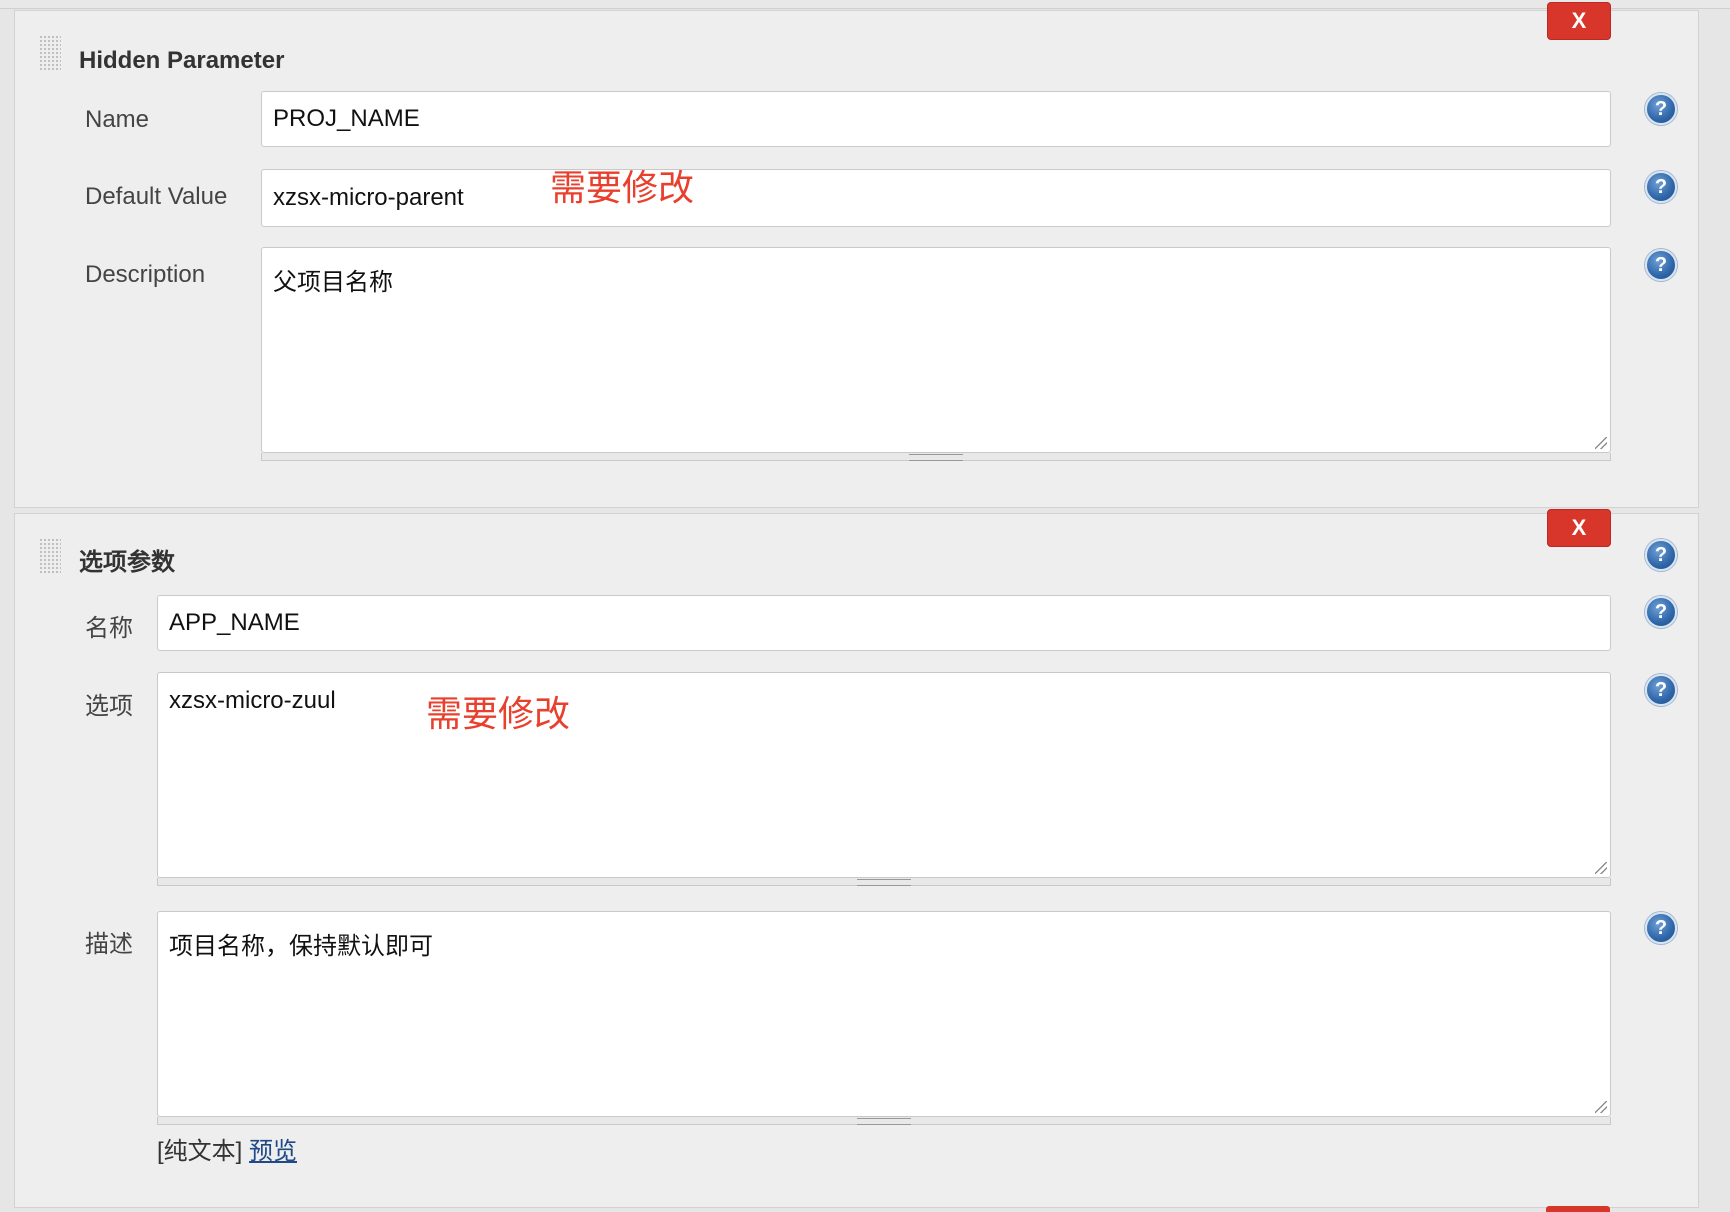  I want to click on section-title: 选项参数, so click(127, 562).